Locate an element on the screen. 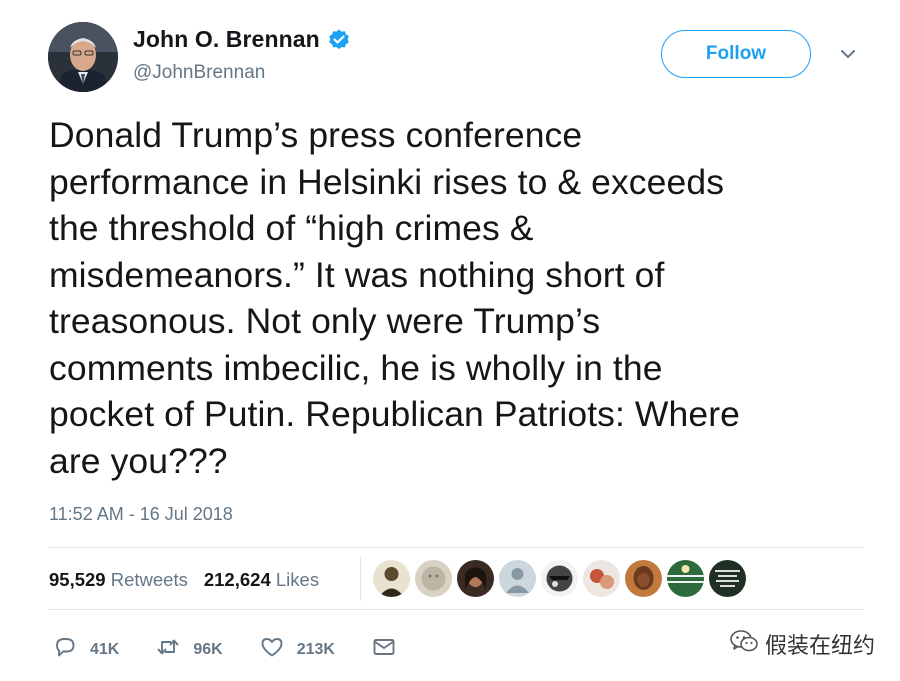 This screenshot has width=900, height=681. likes-stat: 212,624 Likes is located at coordinates (261, 580).